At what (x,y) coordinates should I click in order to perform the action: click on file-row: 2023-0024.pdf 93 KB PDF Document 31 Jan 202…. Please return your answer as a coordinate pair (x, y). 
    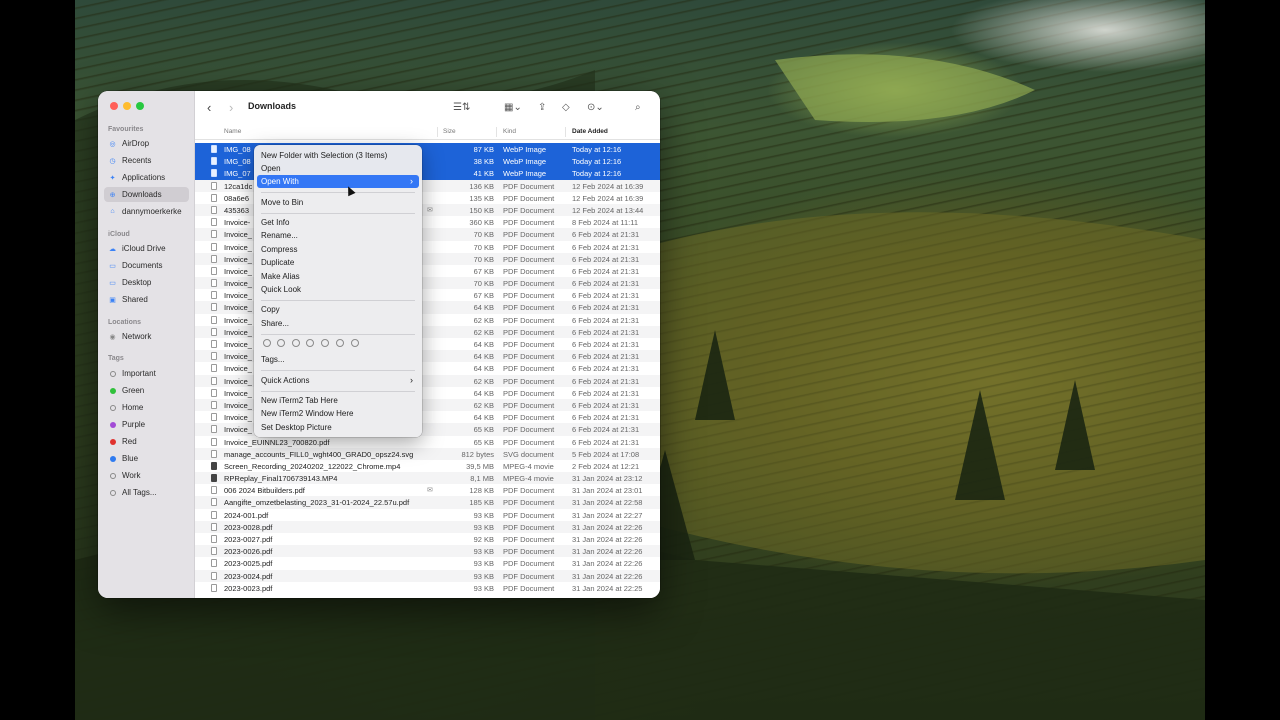
    Looking at the image, I should click on (427, 575).